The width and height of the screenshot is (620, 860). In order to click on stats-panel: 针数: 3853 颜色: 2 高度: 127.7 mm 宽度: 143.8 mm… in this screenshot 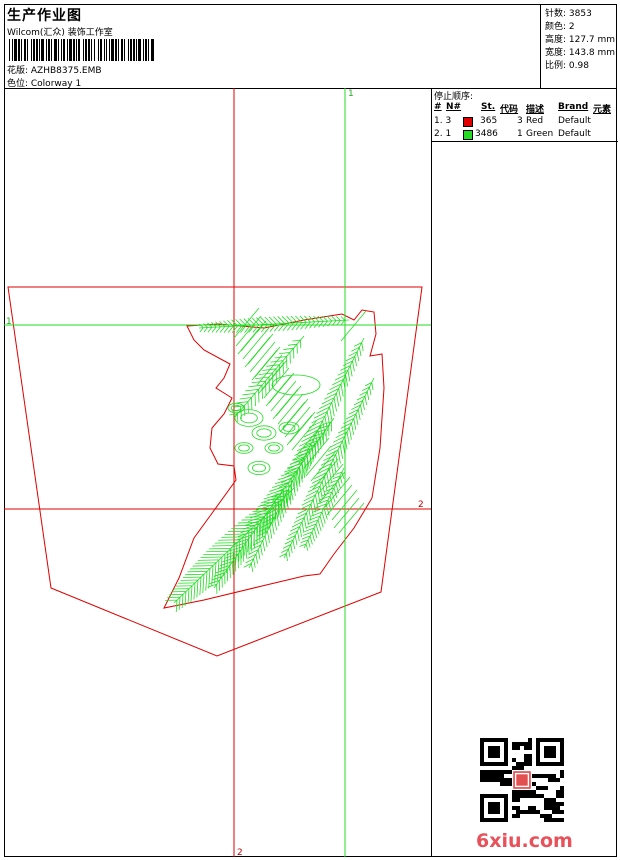, I will do `click(578, 46)`.